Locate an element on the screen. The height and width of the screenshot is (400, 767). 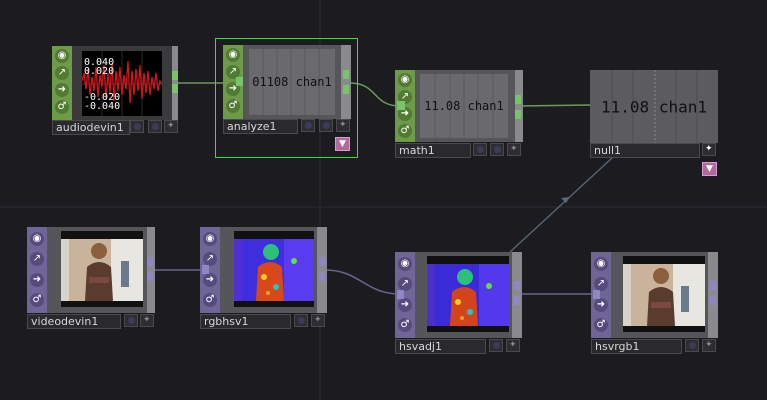
audio-scope: 0.040 0.020 -0.020 -0.040 is located at coordinates (122, 83).